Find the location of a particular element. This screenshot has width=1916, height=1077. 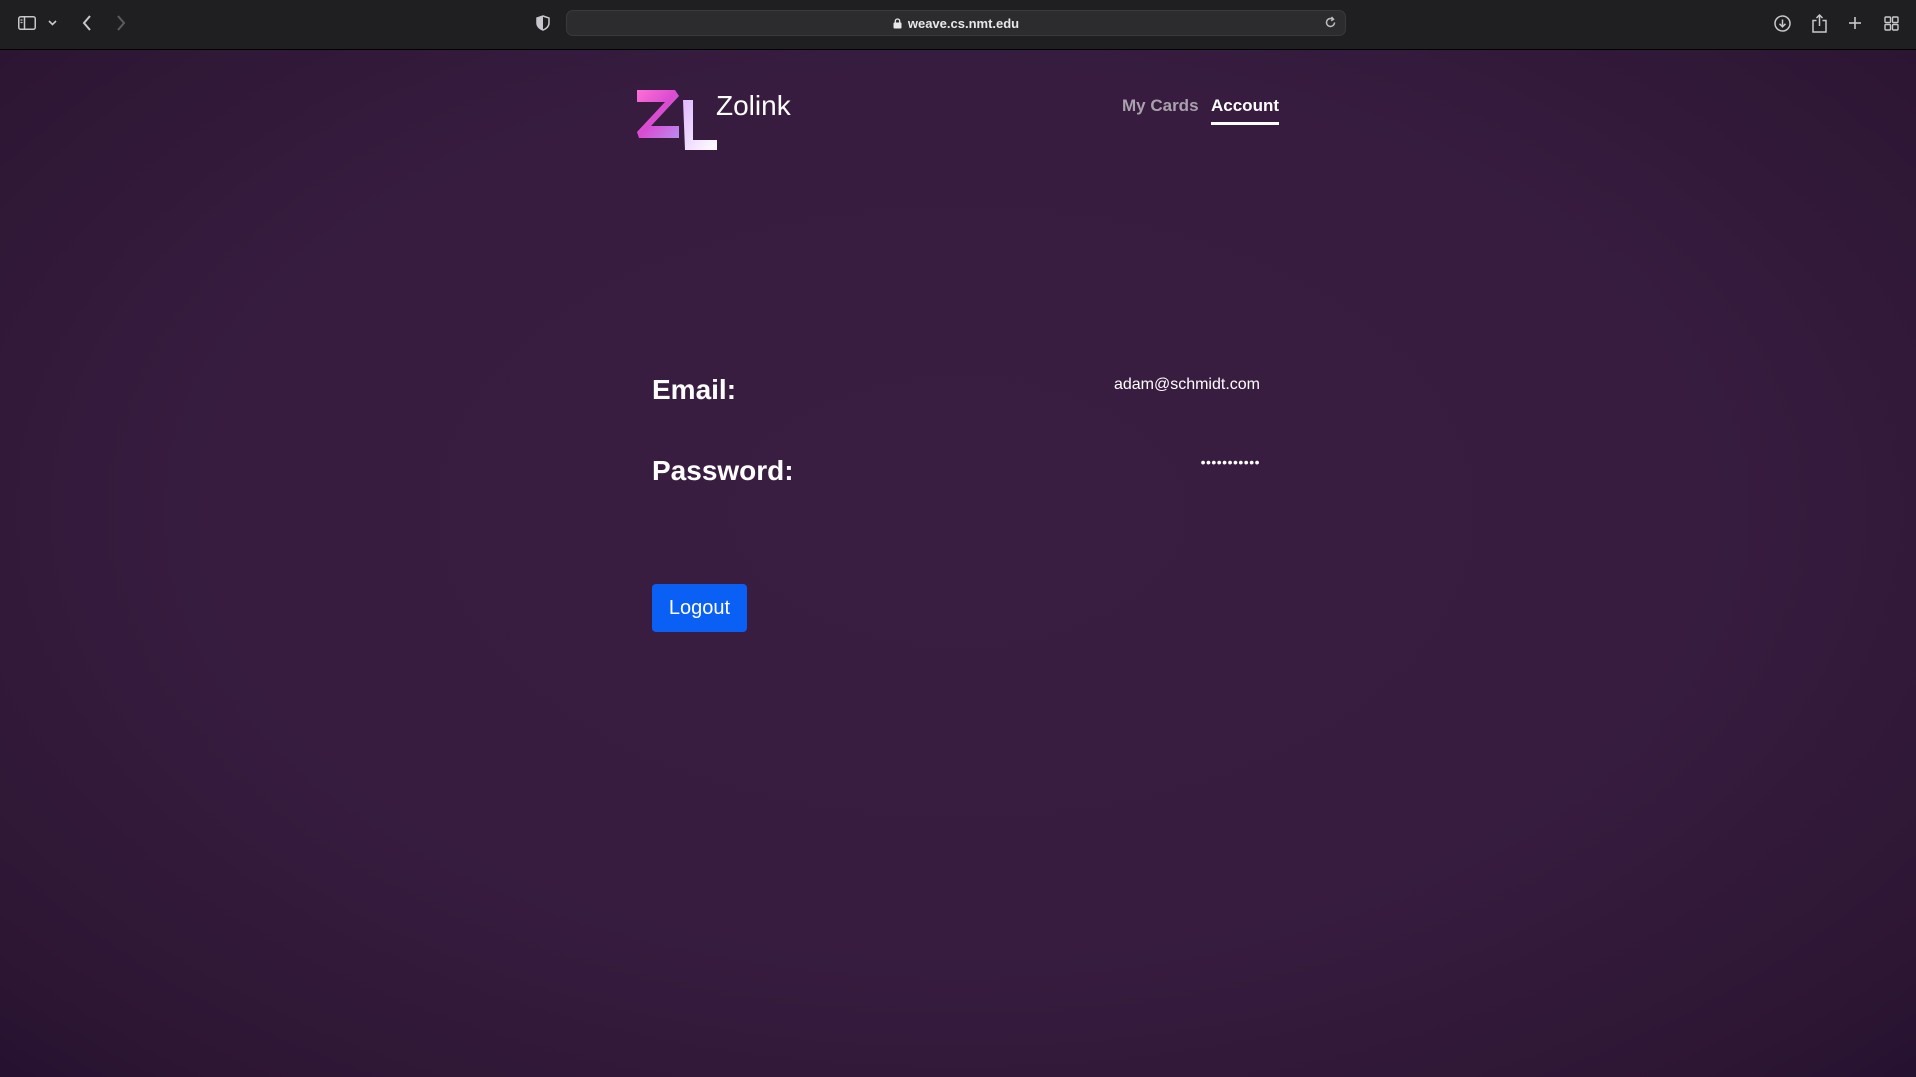

plus-icon is located at coordinates (1855, 23).